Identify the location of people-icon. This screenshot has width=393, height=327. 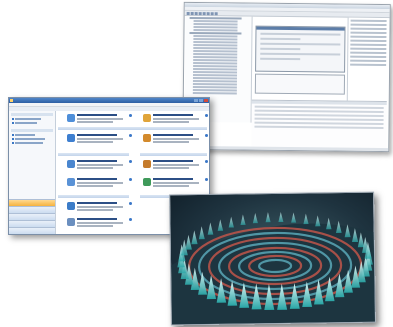
(147, 164).